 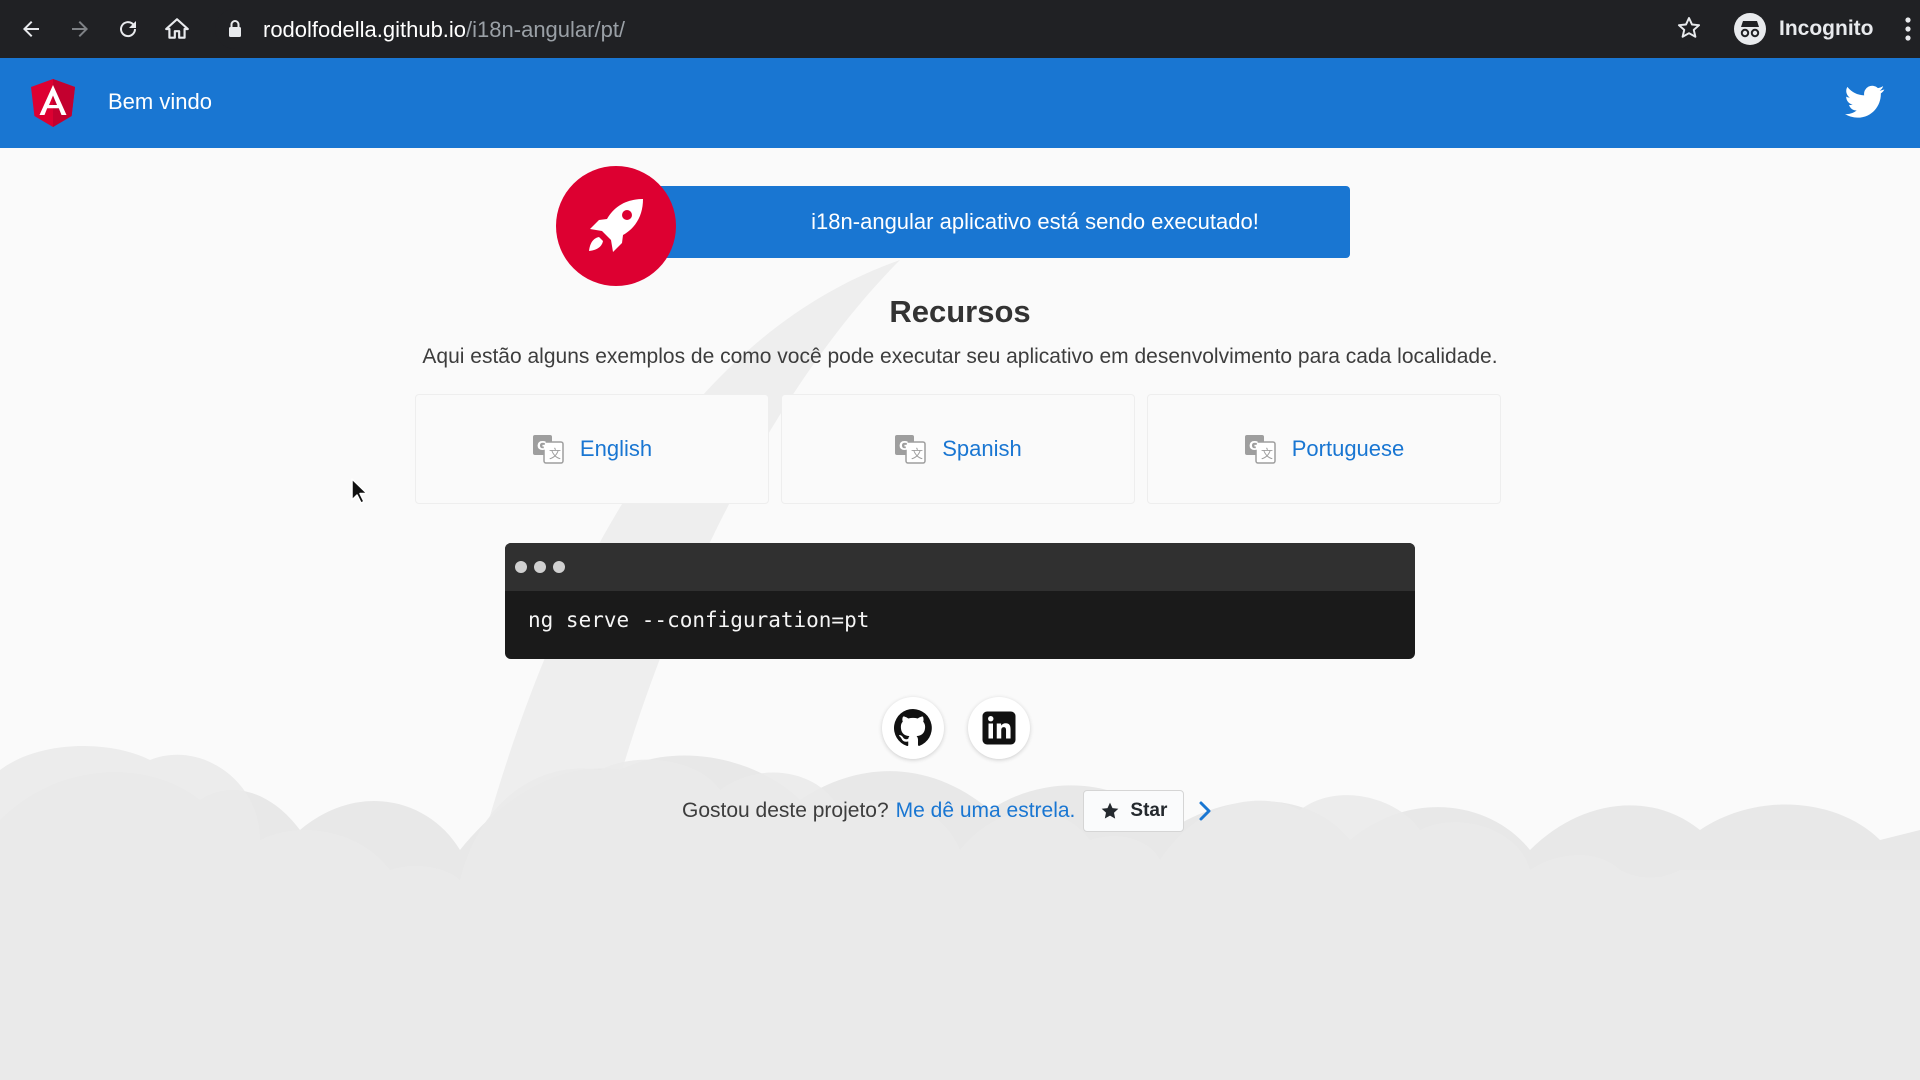 I want to click on rocket-icon, so click(x=616, y=225).